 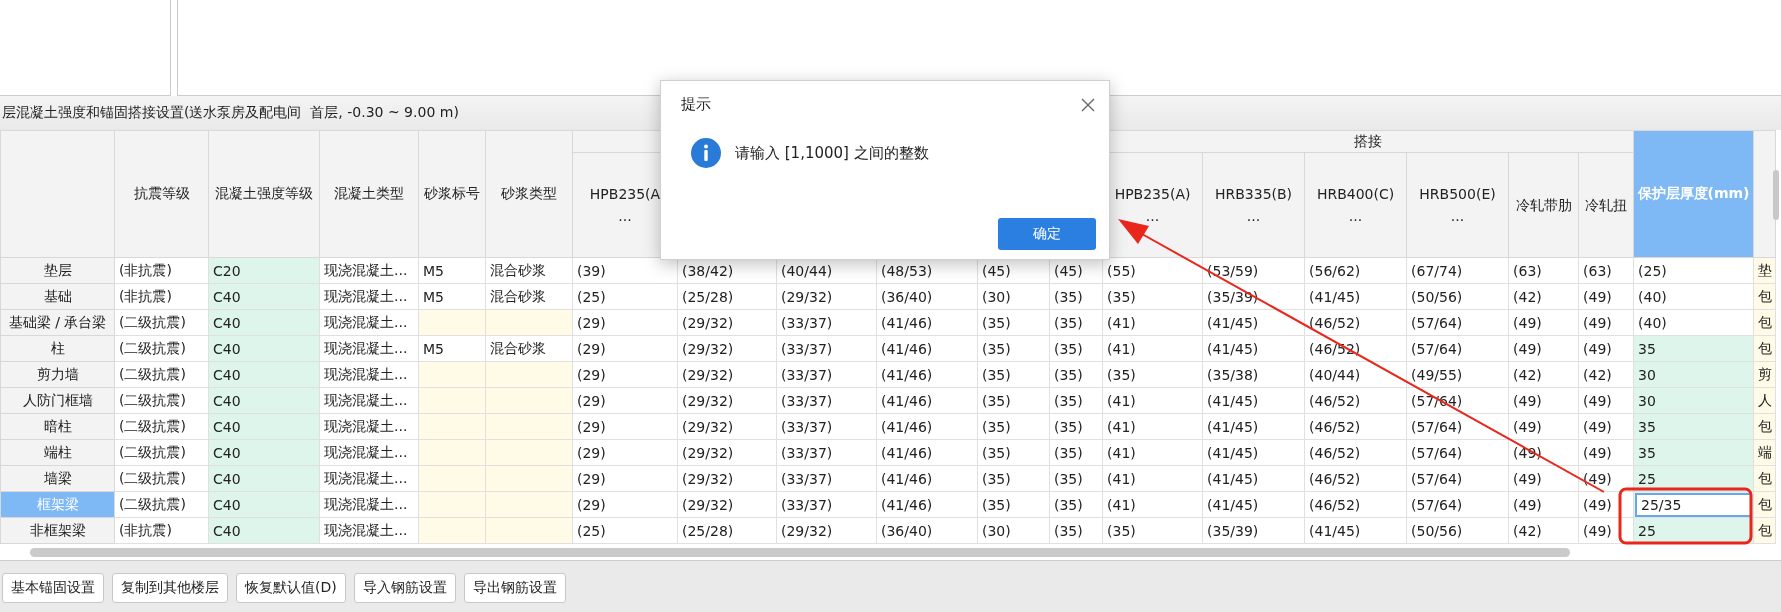 What do you see at coordinates (57, 426) in the screenshot?
I see `row-header: 暗柱` at bounding box center [57, 426].